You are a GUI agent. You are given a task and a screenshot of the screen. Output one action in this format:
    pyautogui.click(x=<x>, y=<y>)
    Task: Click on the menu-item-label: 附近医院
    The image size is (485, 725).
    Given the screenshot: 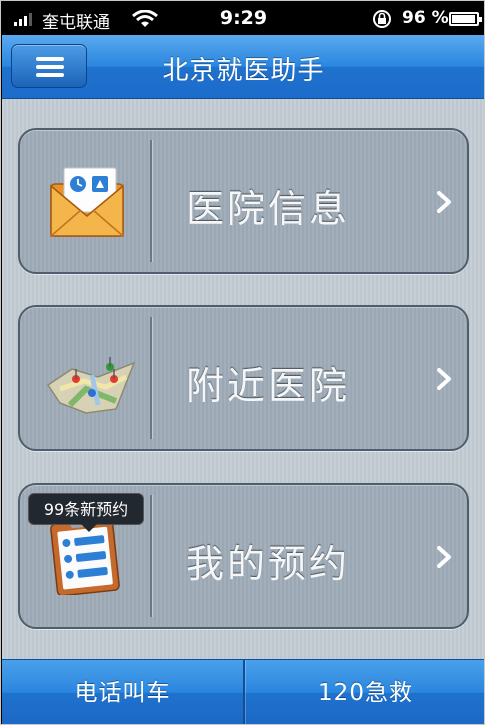 What is the action you would take?
    pyautogui.click(x=268, y=386)
    